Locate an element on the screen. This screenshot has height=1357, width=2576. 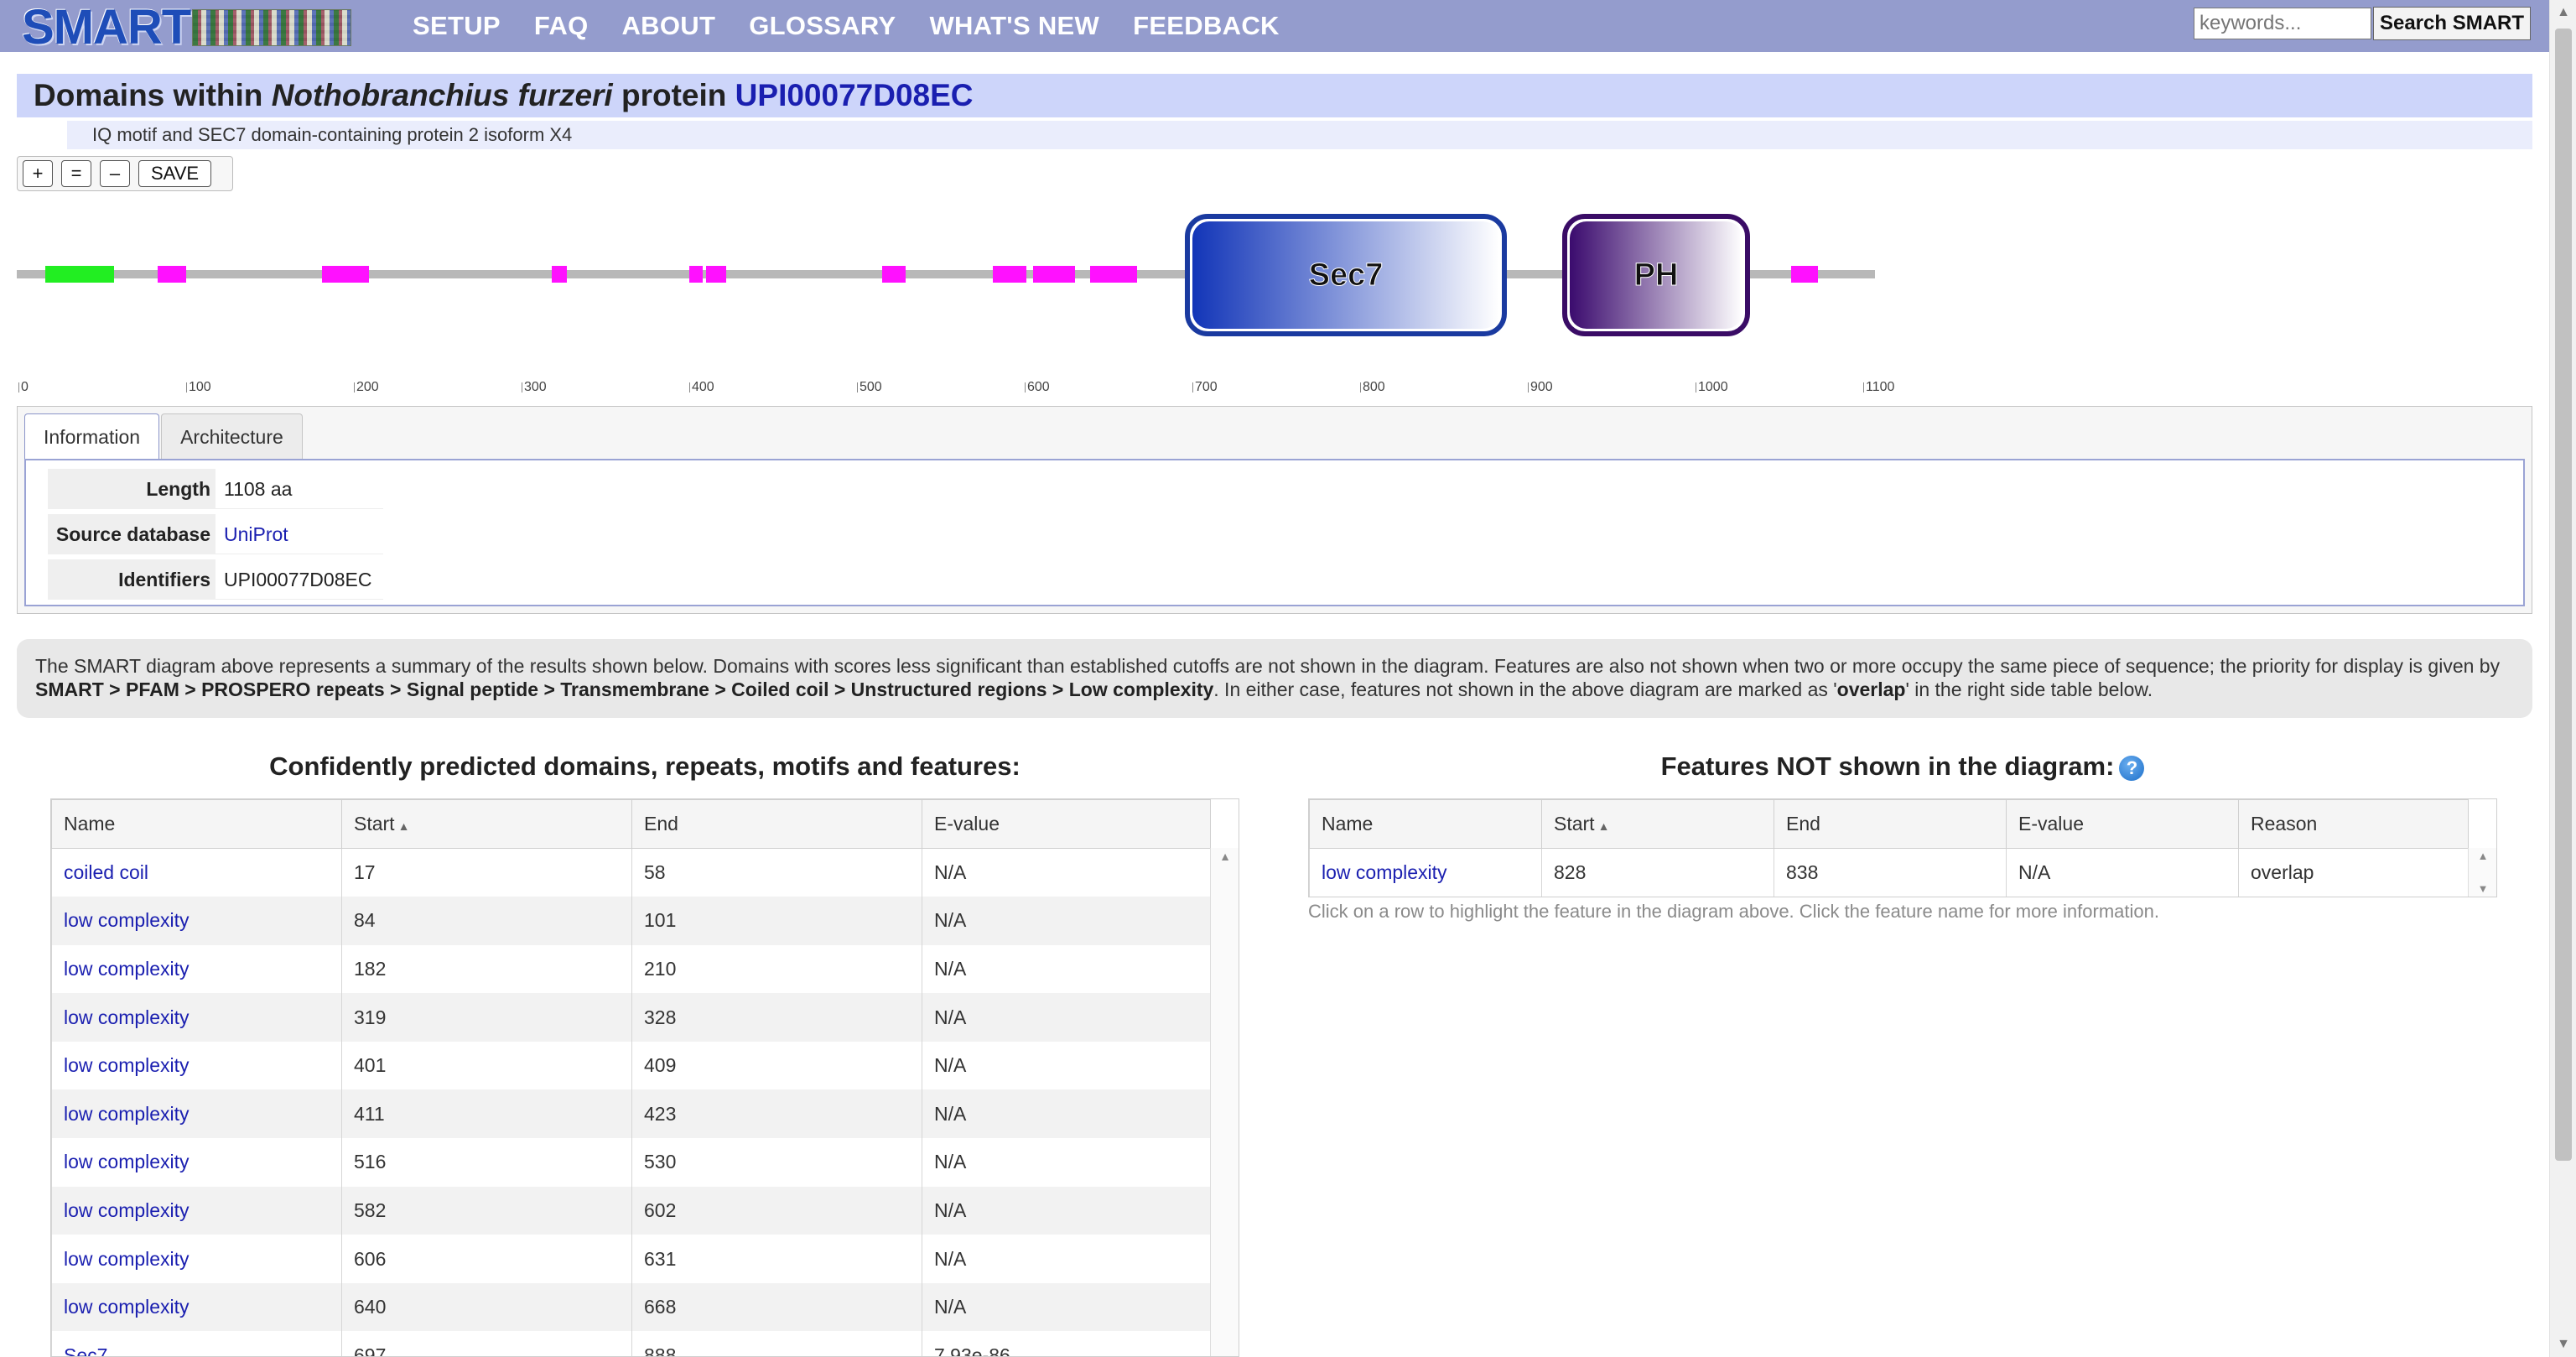
table-scrollbar: ▲ ▼ is located at coordinates (2482, 872).